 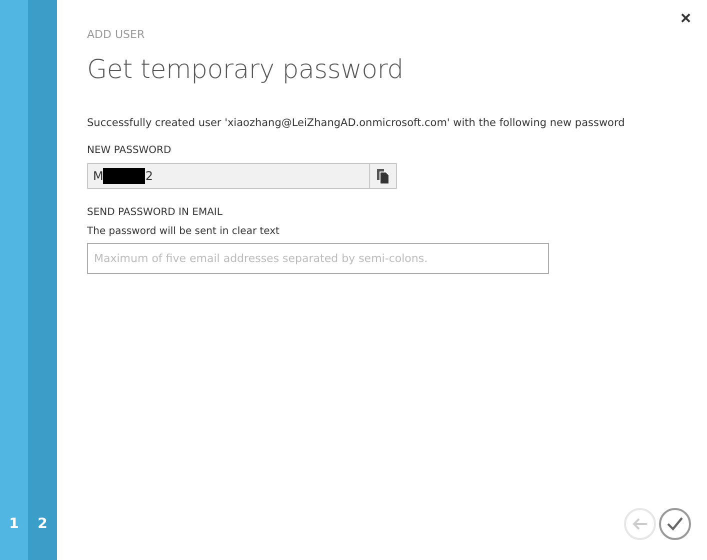 What do you see at coordinates (318, 258) in the screenshot?
I see `email-input-field: Maximum of five email addresses separated by semi-colons.` at bounding box center [318, 258].